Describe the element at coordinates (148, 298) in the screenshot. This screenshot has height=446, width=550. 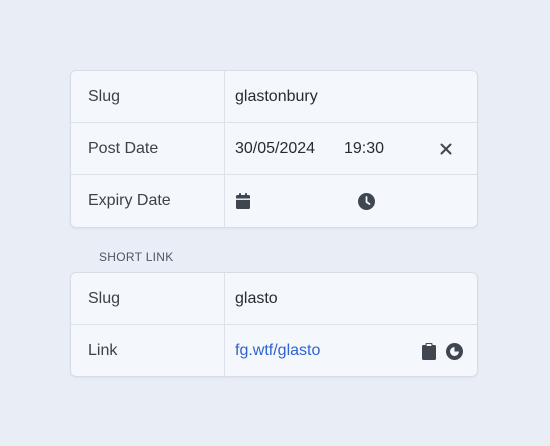
I see `short-slug-label: Slug` at that location.